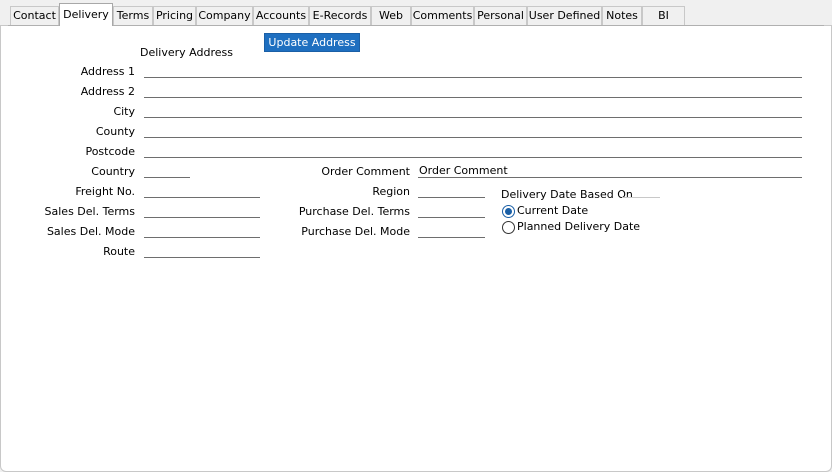 This screenshot has width=832, height=472. Describe the element at coordinates (451, 231) in the screenshot. I see `purchase-del-mode-field` at that location.